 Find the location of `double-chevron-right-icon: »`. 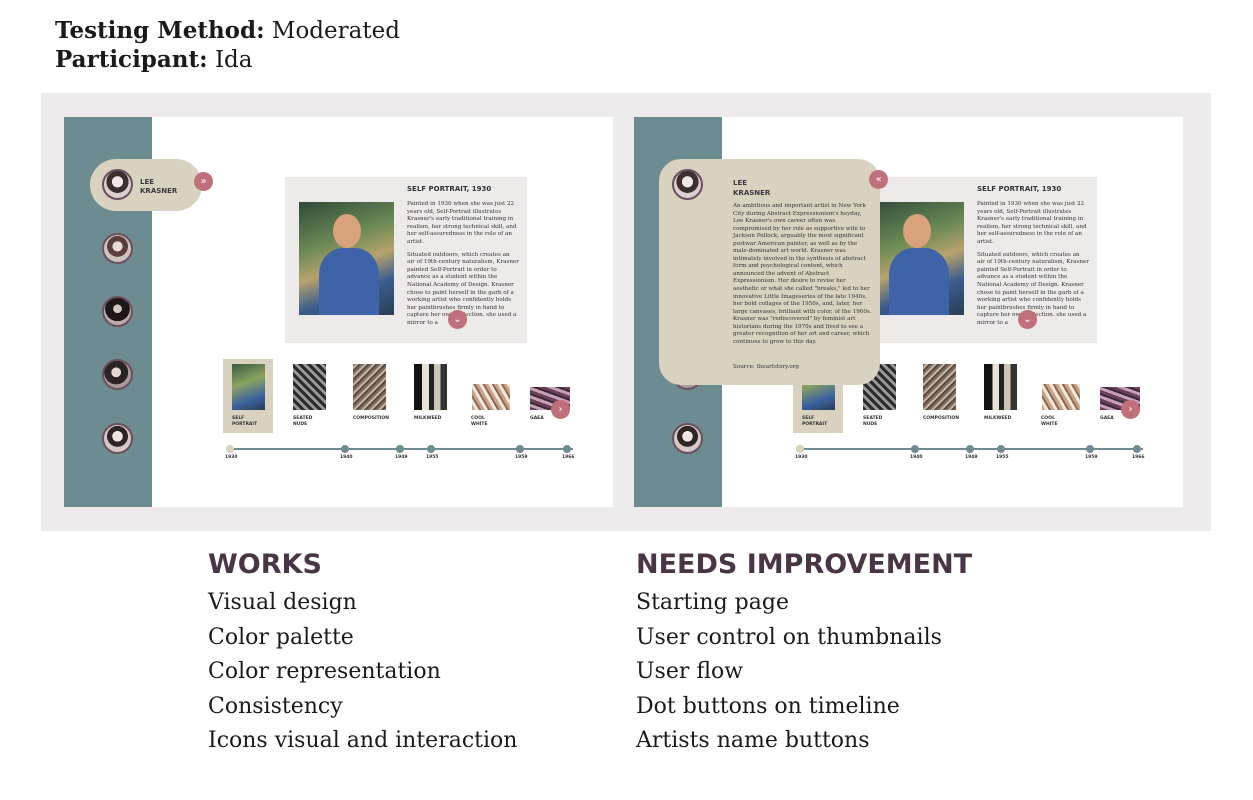

double-chevron-right-icon: » is located at coordinates (203, 181).